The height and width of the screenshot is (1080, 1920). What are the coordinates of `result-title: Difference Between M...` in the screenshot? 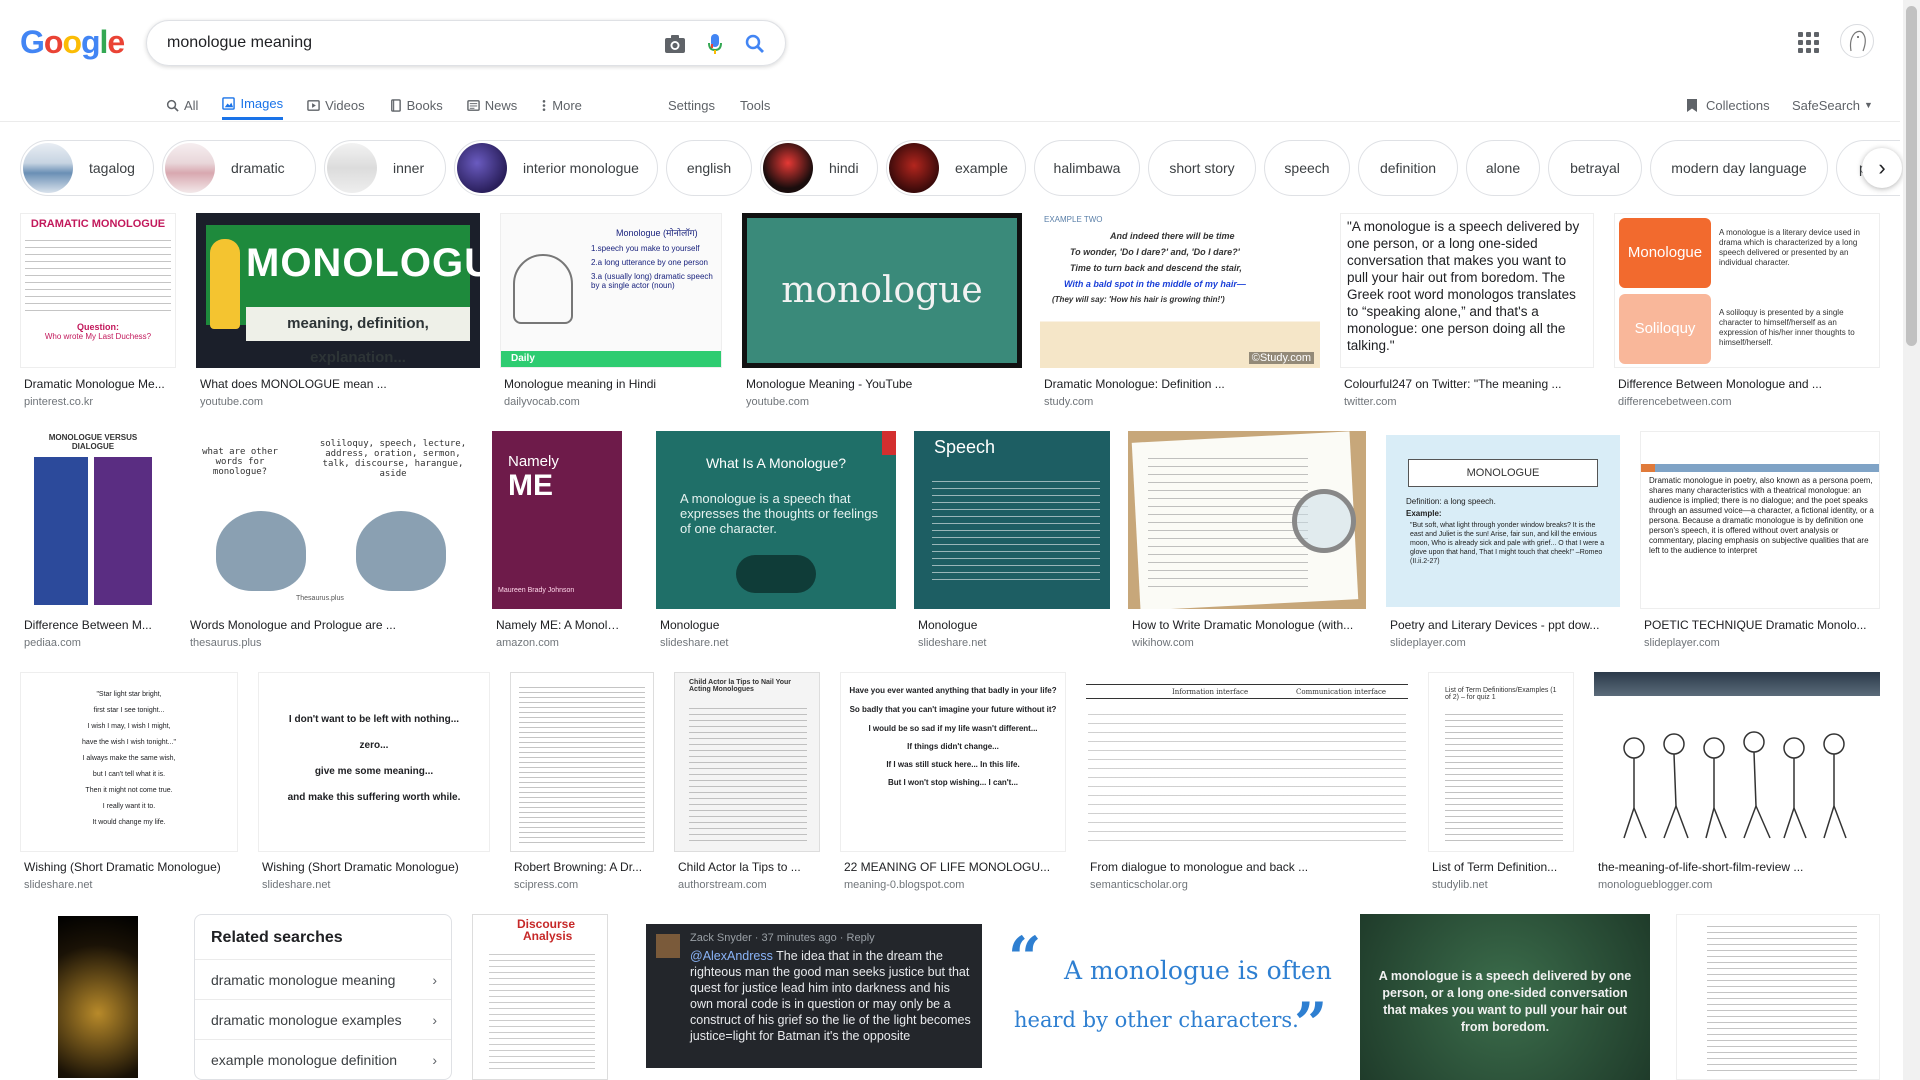 It's located at (95, 625).